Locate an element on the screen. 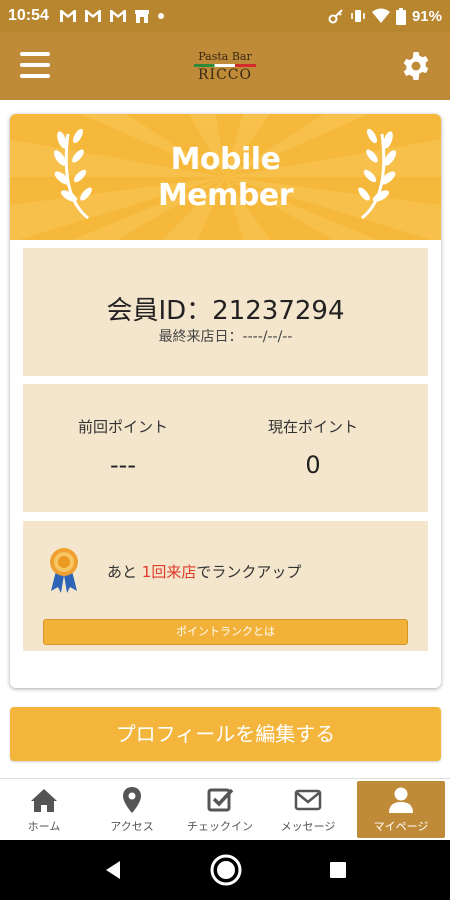 This screenshot has width=450, height=900. app-header: Pasta Bar RICCO is located at coordinates (225, 66).